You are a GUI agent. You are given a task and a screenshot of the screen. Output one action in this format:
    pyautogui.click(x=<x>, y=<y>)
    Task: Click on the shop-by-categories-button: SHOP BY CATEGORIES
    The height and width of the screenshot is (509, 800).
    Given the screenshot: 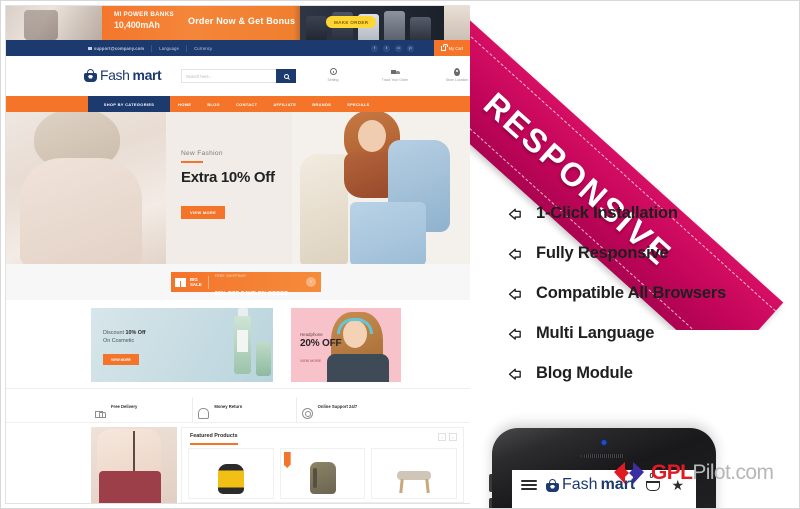 What is the action you would take?
    pyautogui.click(x=129, y=104)
    